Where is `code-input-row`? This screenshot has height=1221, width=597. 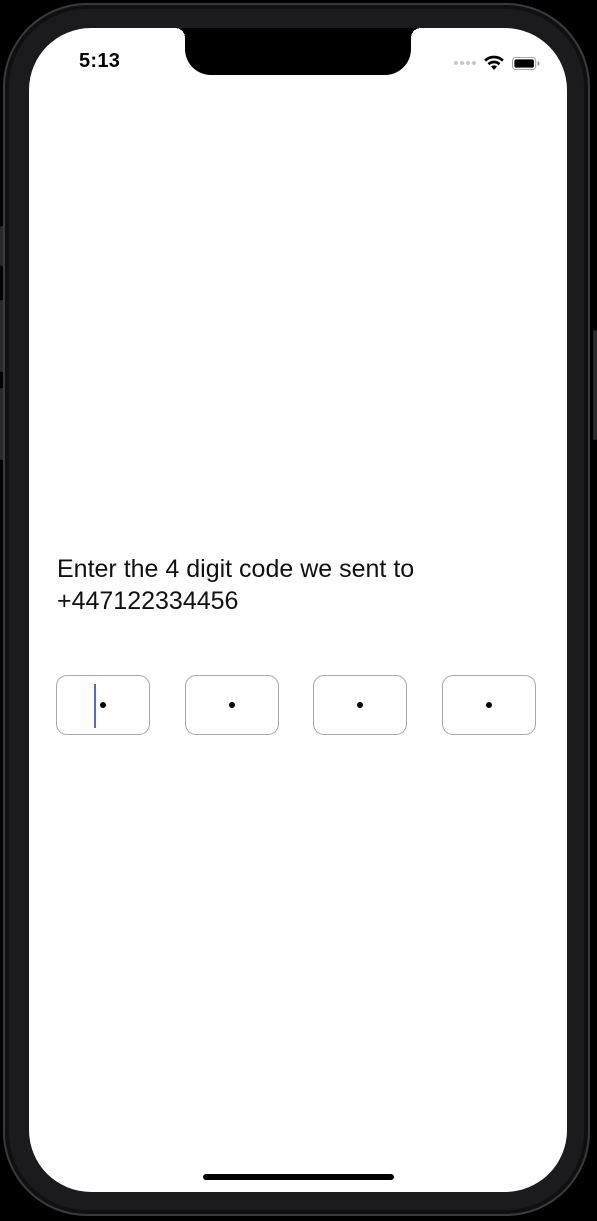 code-input-row is located at coordinates (298, 706).